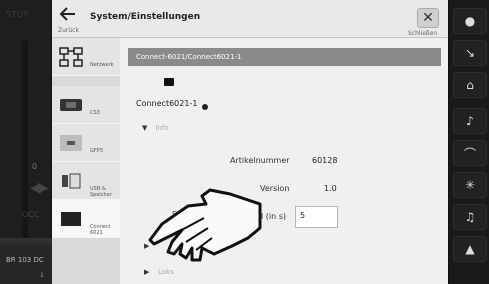 This screenshot has width=489, height=284. What do you see at coordinates (71, 143) in the screenshot?
I see `gfp3-icon` at bounding box center [71, 143].